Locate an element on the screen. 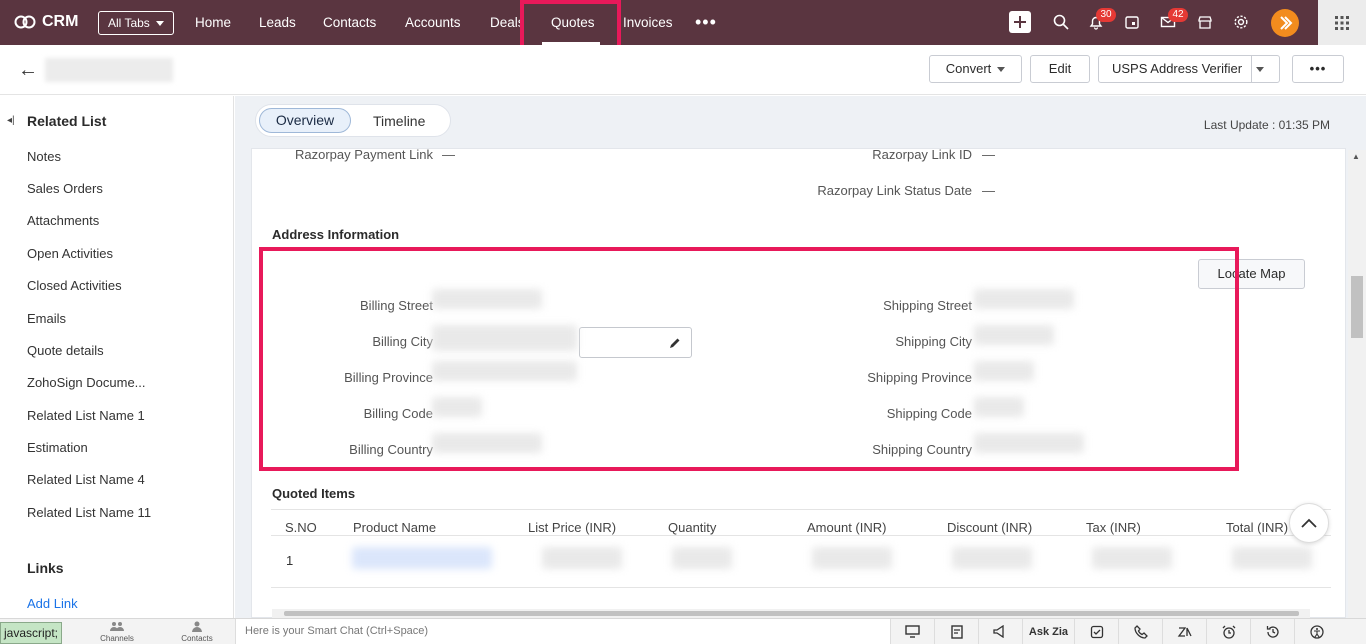  column-header-total: Total (INR) is located at coordinates (1257, 527).